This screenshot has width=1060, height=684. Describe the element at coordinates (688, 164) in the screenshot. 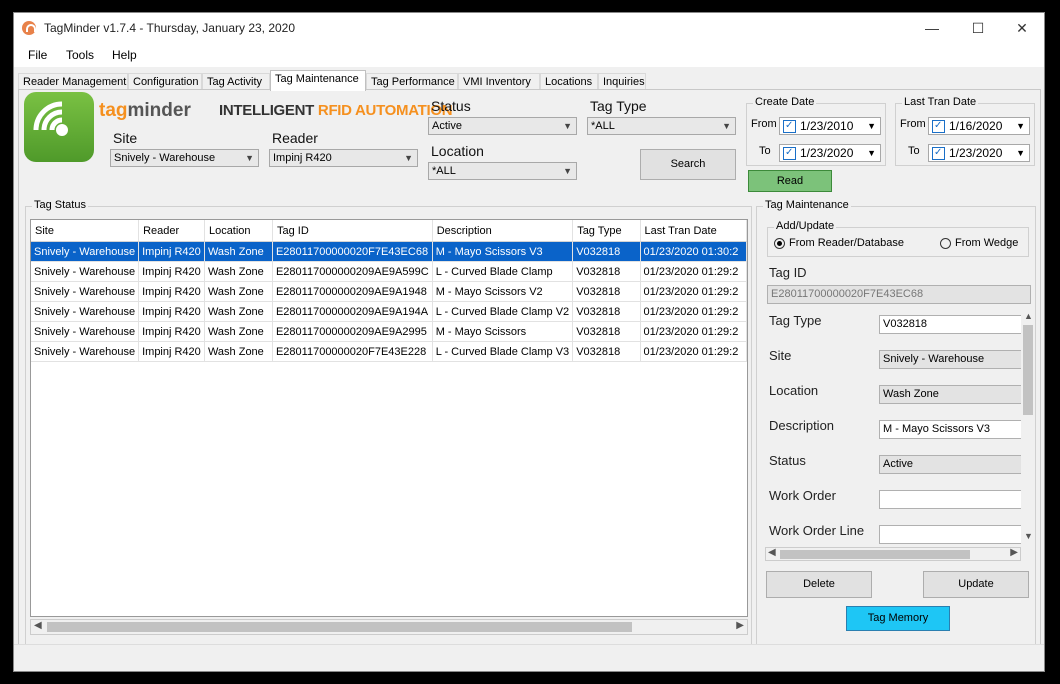

I see `search-button: Search` at that location.